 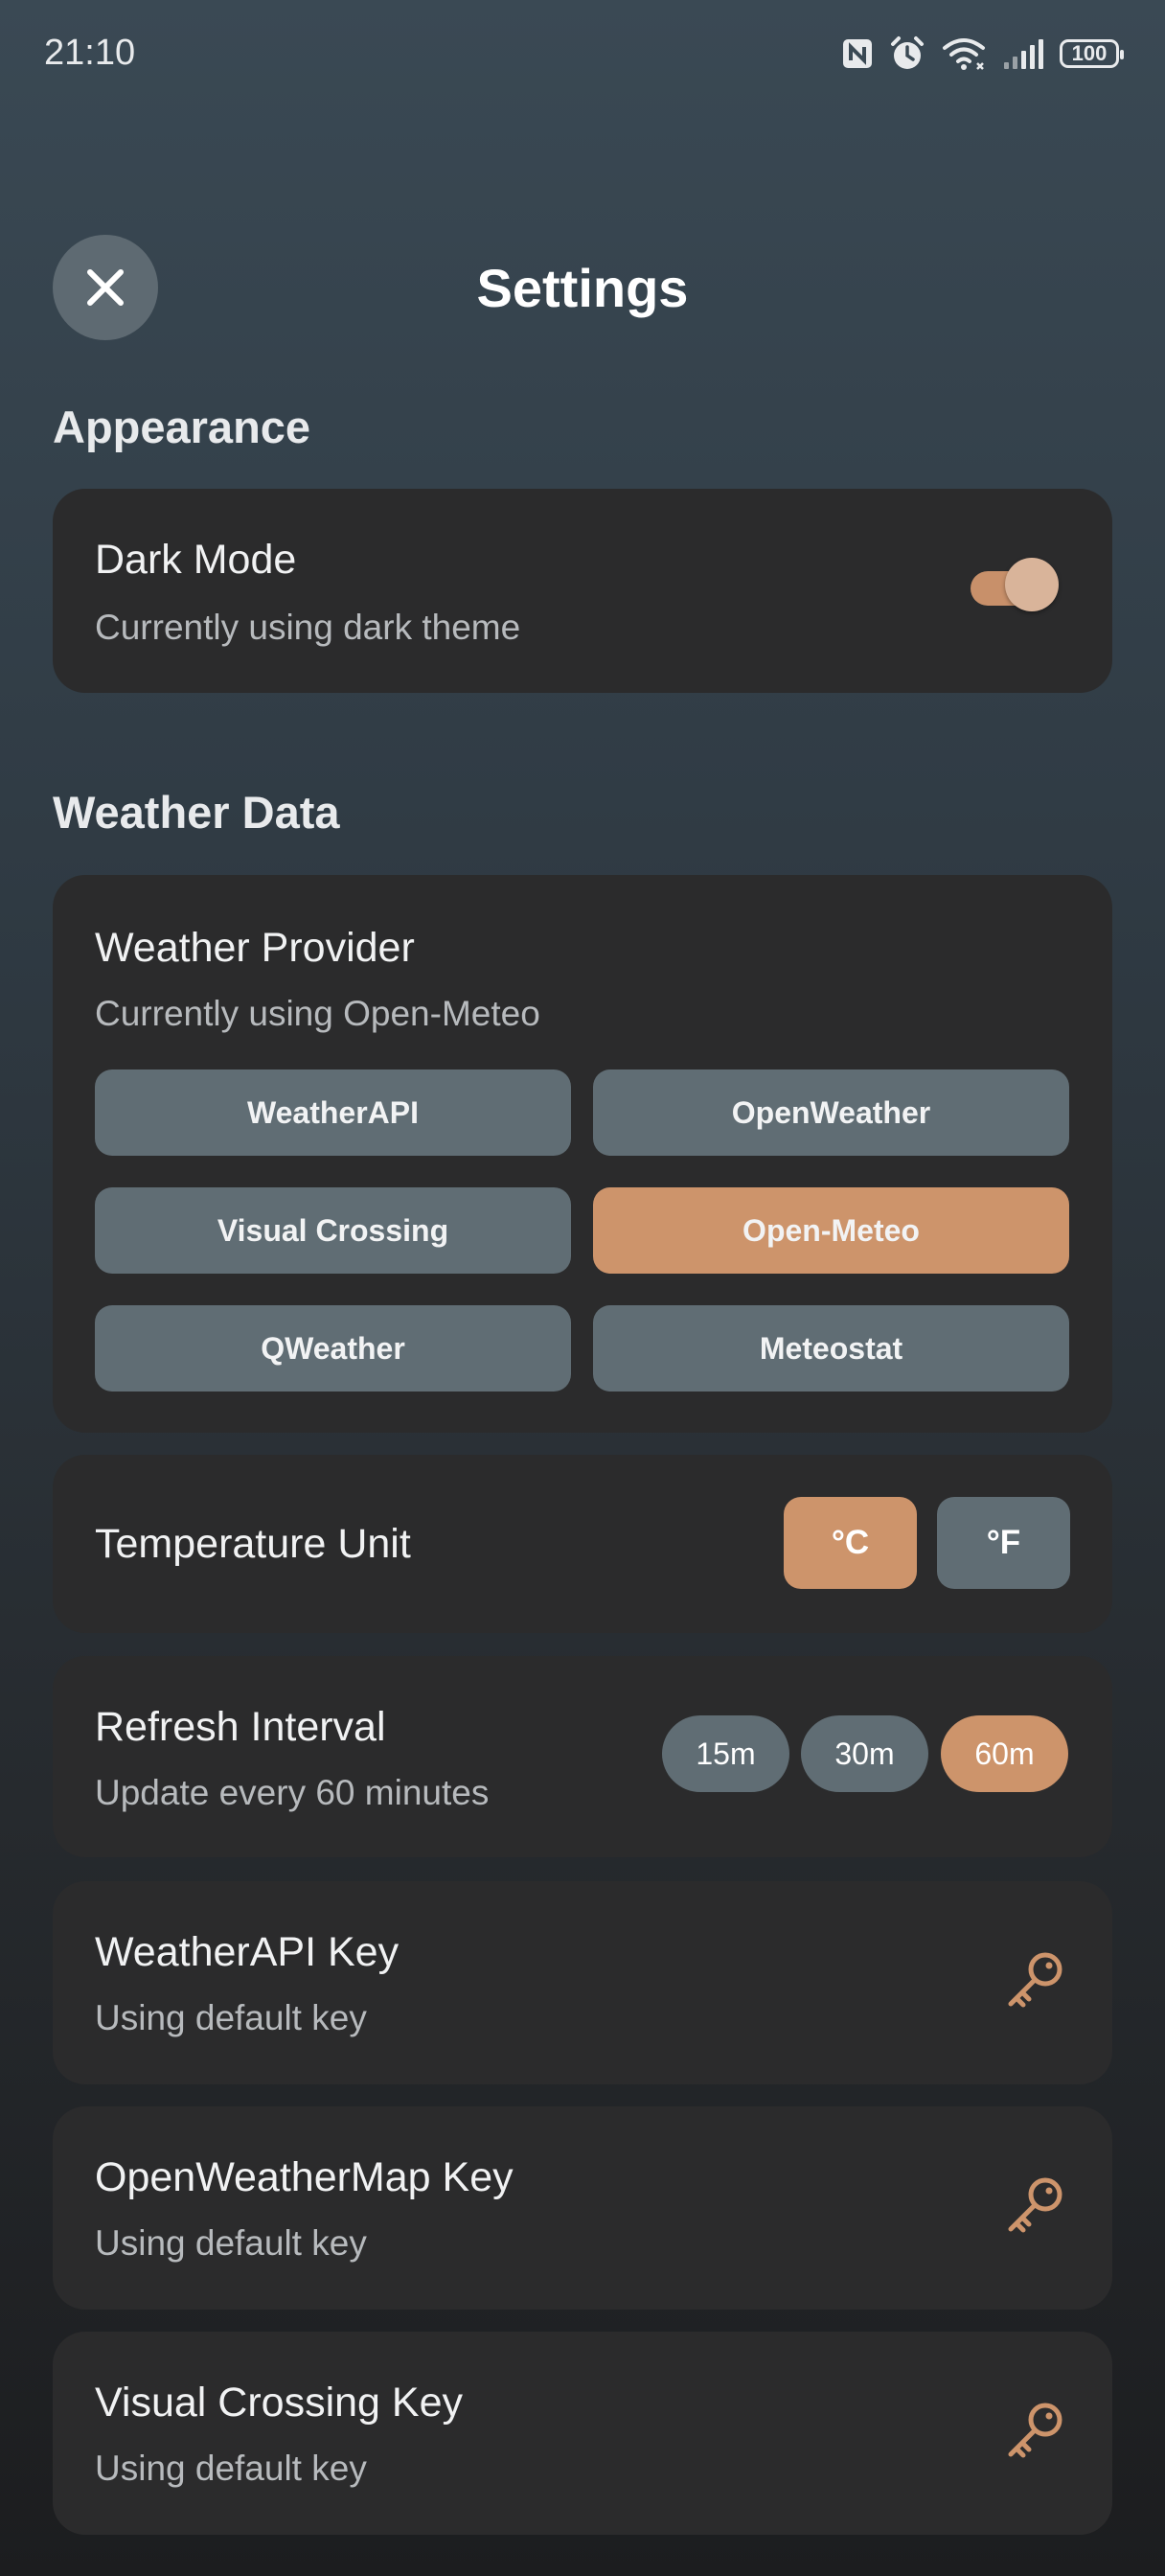 What do you see at coordinates (582, 2433) in the screenshot?
I see `api-key-card-visual-crossing: Visual Crossing Key Using default key` at bounding box center [582, 2433].